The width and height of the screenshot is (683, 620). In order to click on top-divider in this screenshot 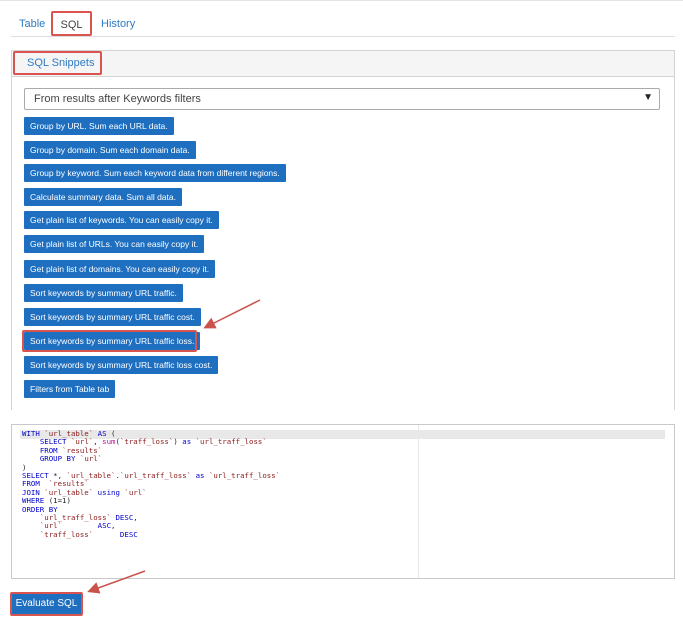, I will do `click(341, 0)`.